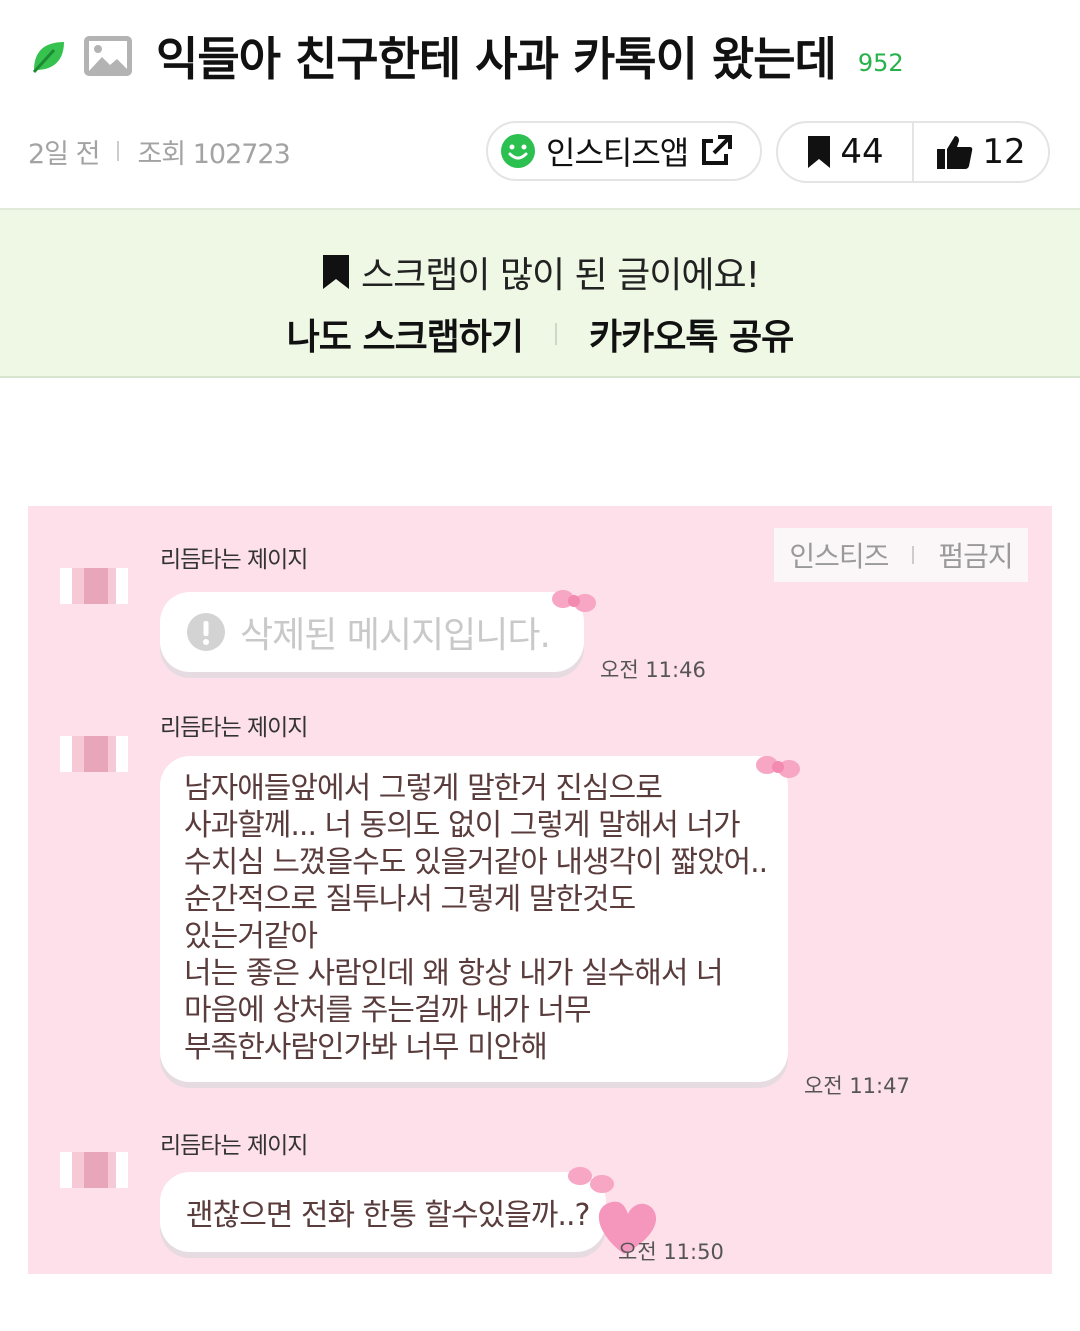 This screenshot has width=1080, height=1331. What do you see at coordinates (213, 154) in the screenshot?
I see `view-count: 조회 102723` at bounding box center [213, 154].